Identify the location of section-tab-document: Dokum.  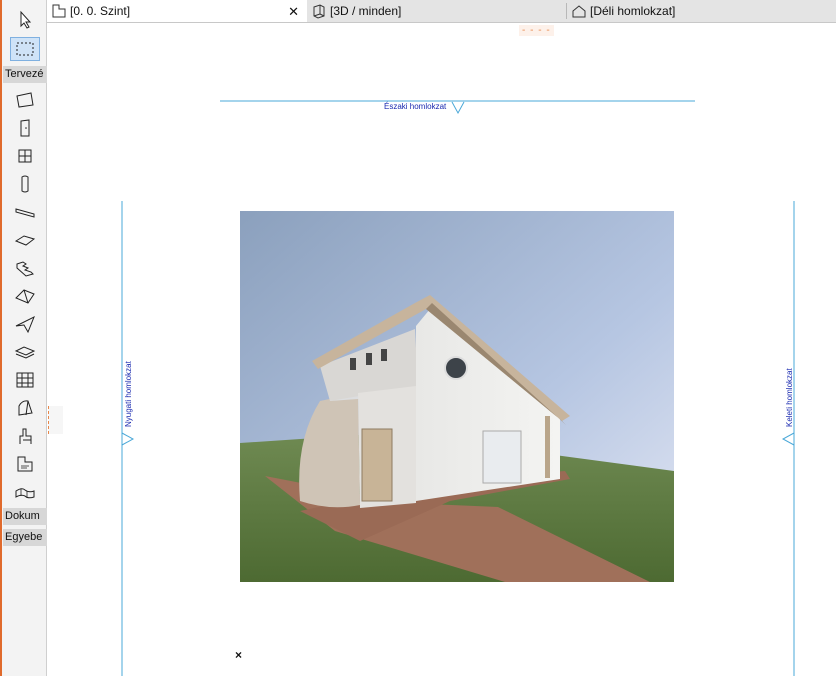
(25, 516).